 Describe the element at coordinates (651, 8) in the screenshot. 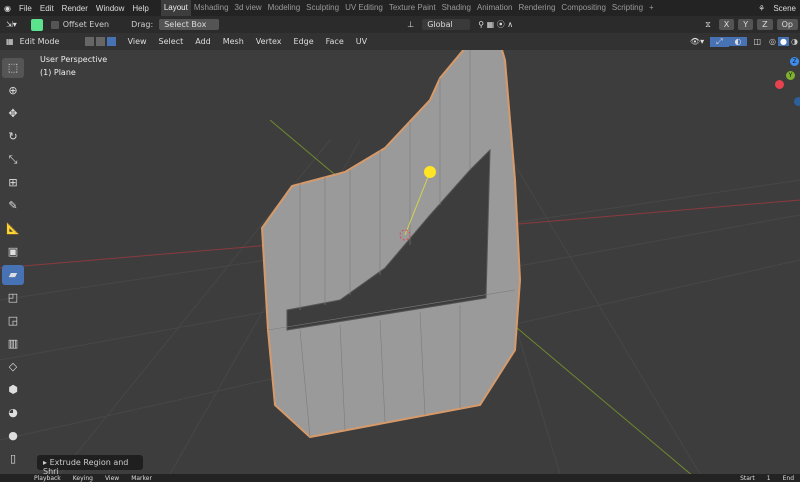

I see `add-workspace-button: +` at that location.